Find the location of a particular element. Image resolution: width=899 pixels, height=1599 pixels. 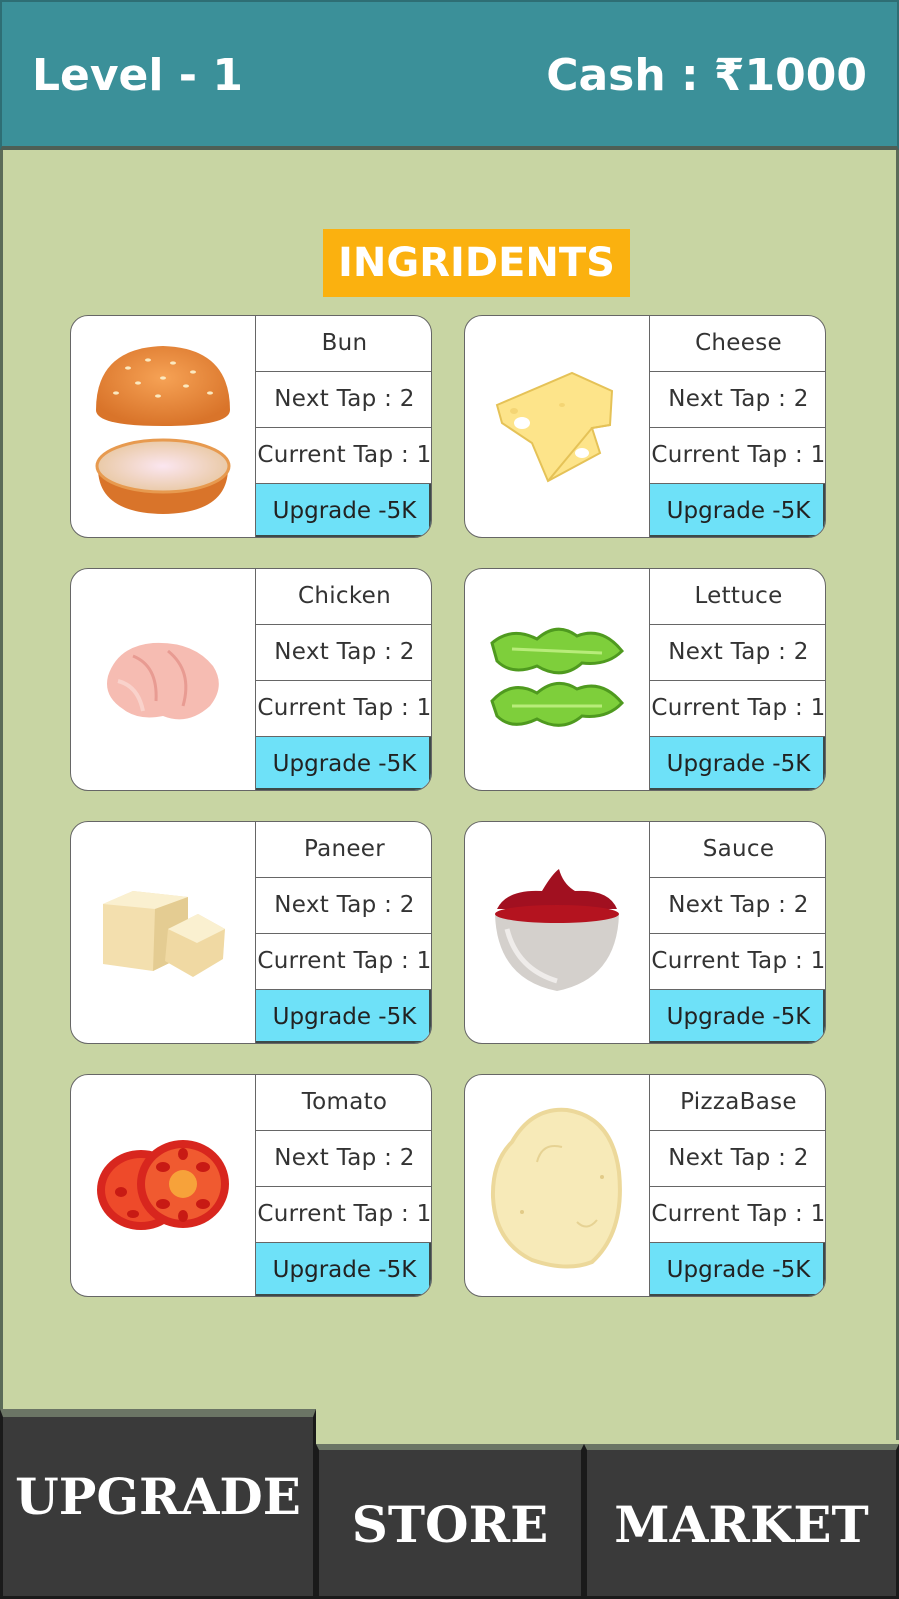

upgrade-bun-button: Upgrade -5K is located at coordinates (343, 510).